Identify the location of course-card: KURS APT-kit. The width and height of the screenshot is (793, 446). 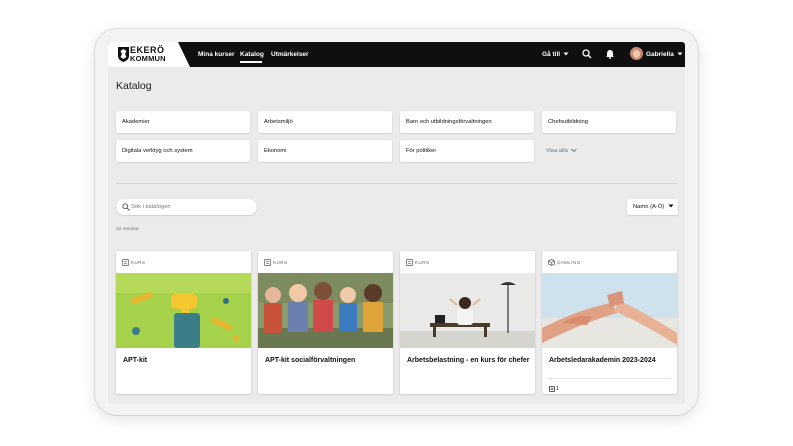
(183, 322).